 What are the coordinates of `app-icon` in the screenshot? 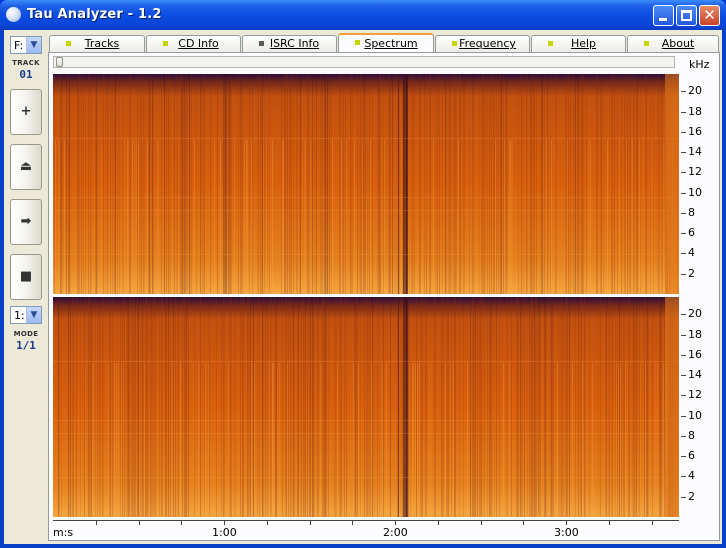 It's located at (13, 14).